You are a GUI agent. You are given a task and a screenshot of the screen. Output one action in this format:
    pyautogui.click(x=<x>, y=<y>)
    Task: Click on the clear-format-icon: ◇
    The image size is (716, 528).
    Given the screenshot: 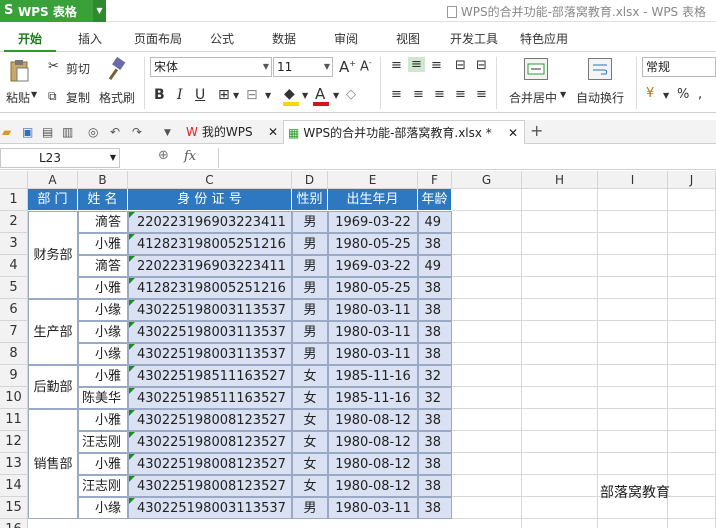 What is the action you would take?
    pyautogui.click(x=351, y=94)
    